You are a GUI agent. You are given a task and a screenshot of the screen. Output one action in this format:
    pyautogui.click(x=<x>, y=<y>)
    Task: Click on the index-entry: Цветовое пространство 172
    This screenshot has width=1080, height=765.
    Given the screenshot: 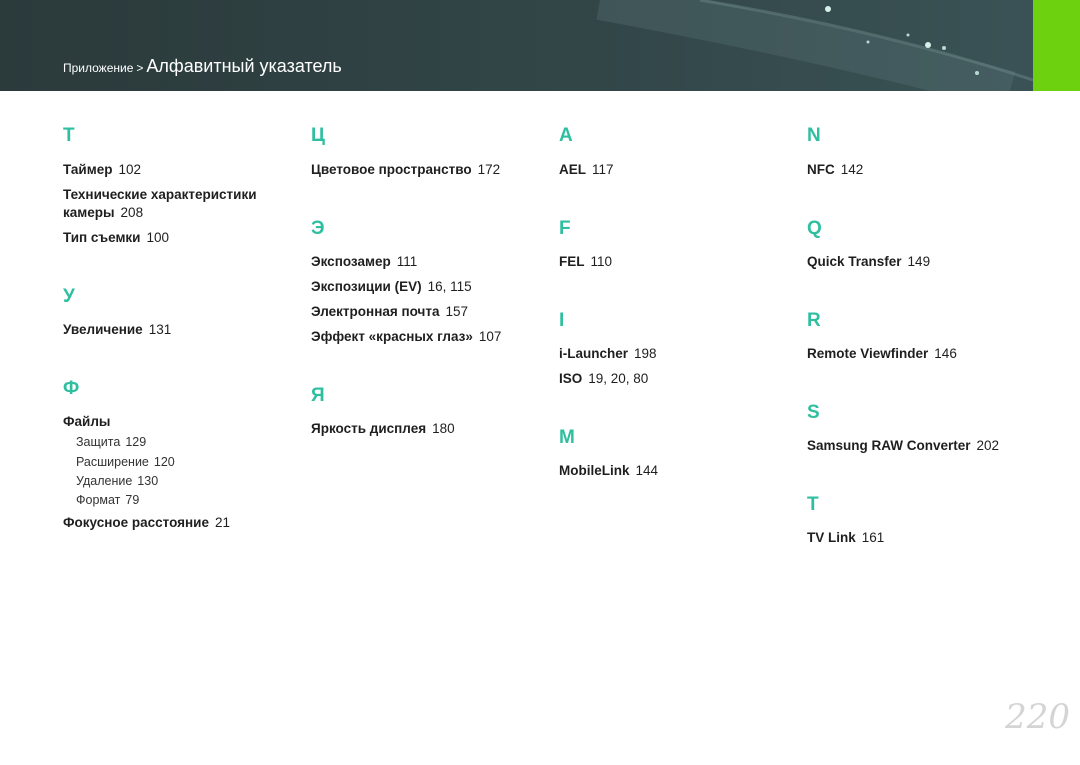 What is the action you would take?
    pyautogui.click(x=405, y=170)
    